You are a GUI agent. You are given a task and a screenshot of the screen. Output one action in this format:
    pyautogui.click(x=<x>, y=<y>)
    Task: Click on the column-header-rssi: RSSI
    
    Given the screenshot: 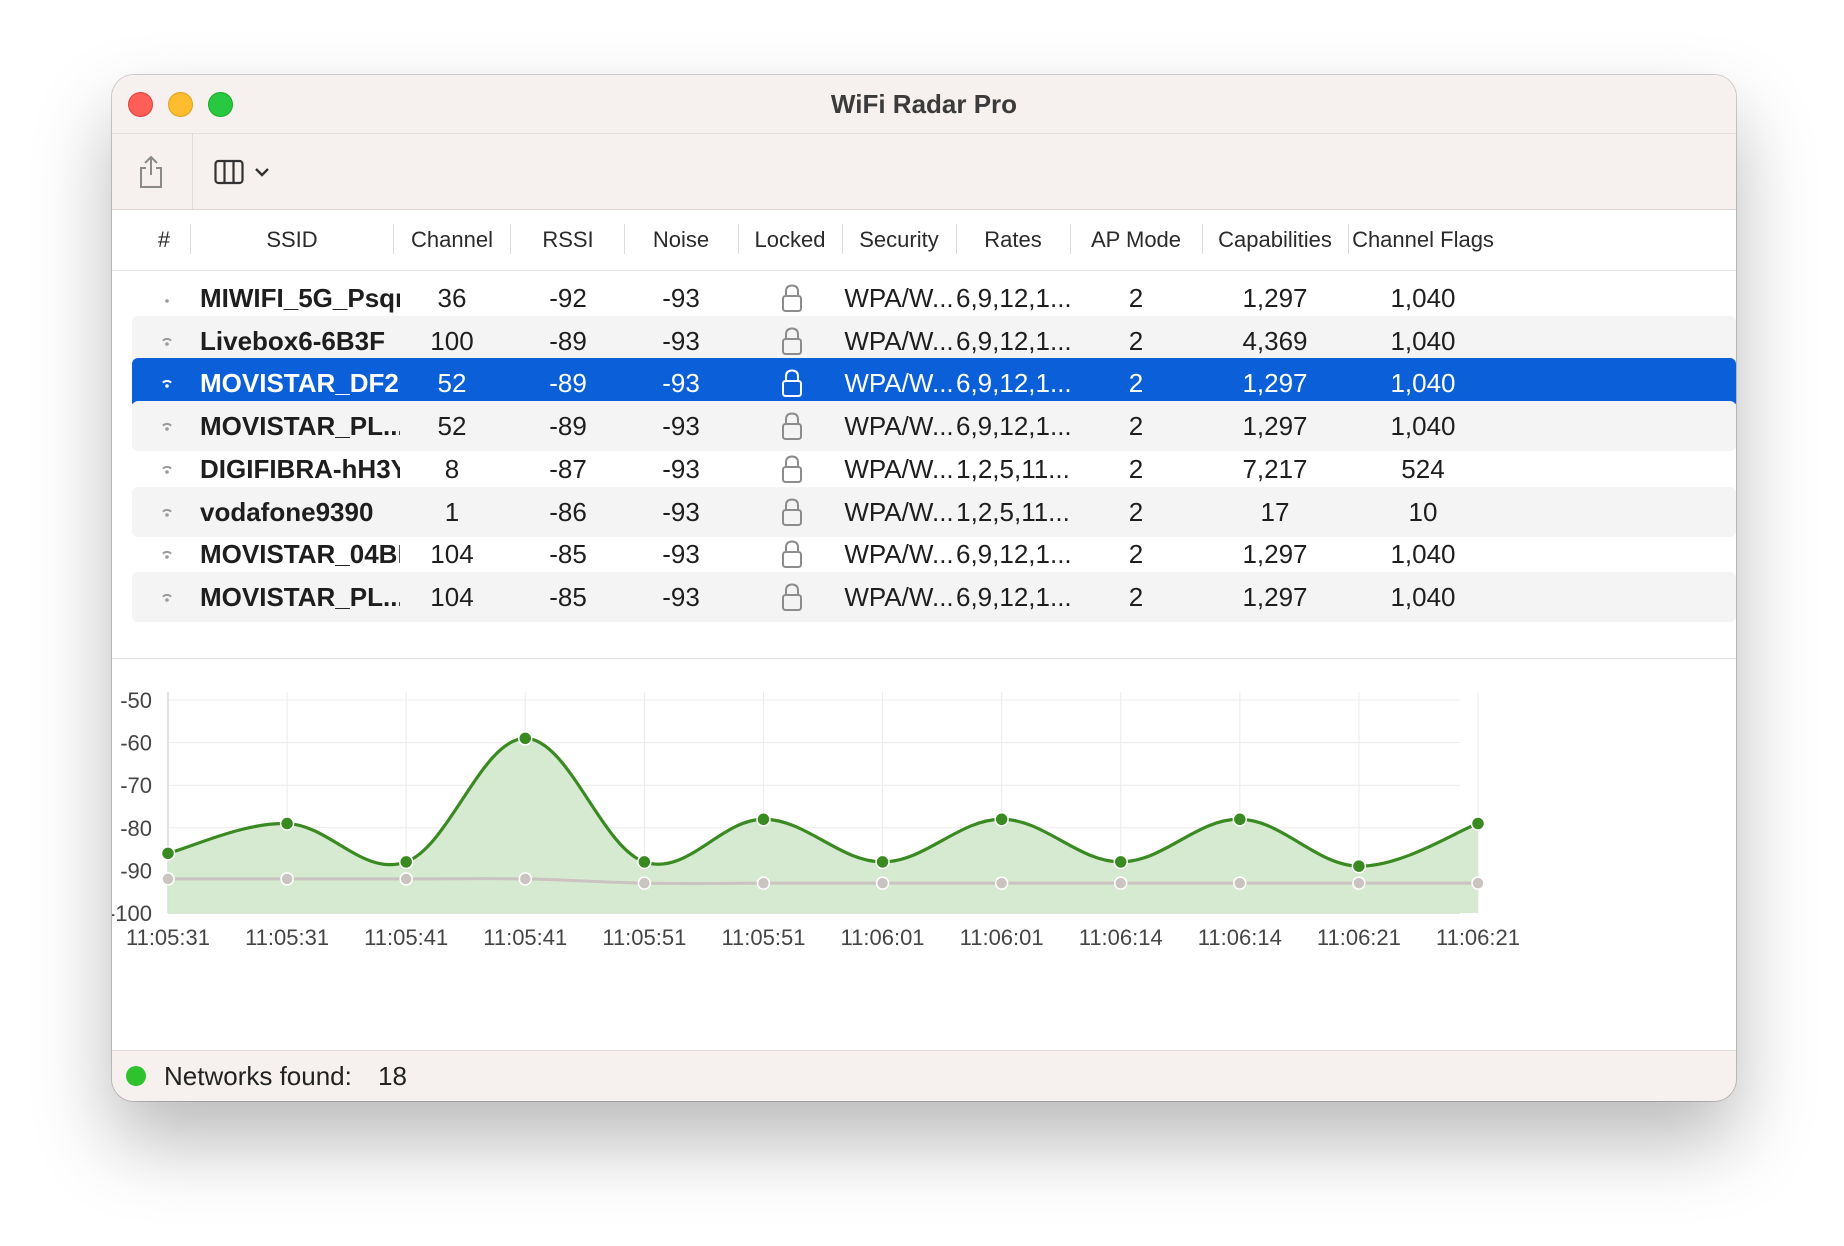 What is the action you would take?
    pyautogui.click(x=568, y=240)
    